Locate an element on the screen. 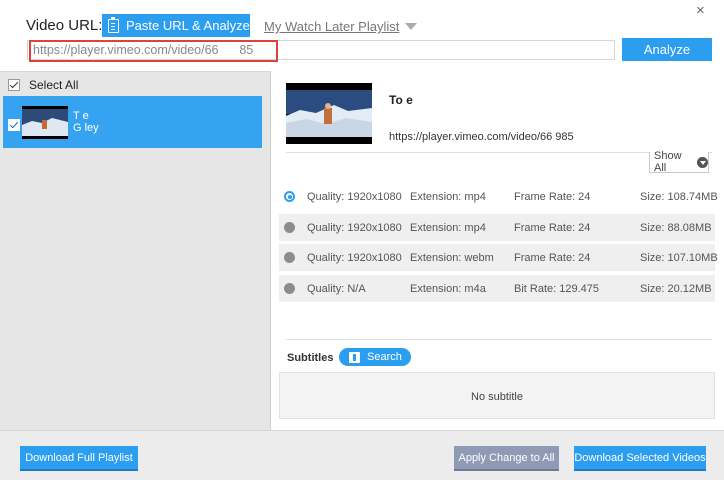  no-subtitle-text: No subtitle is located at coordinates (497, 397).